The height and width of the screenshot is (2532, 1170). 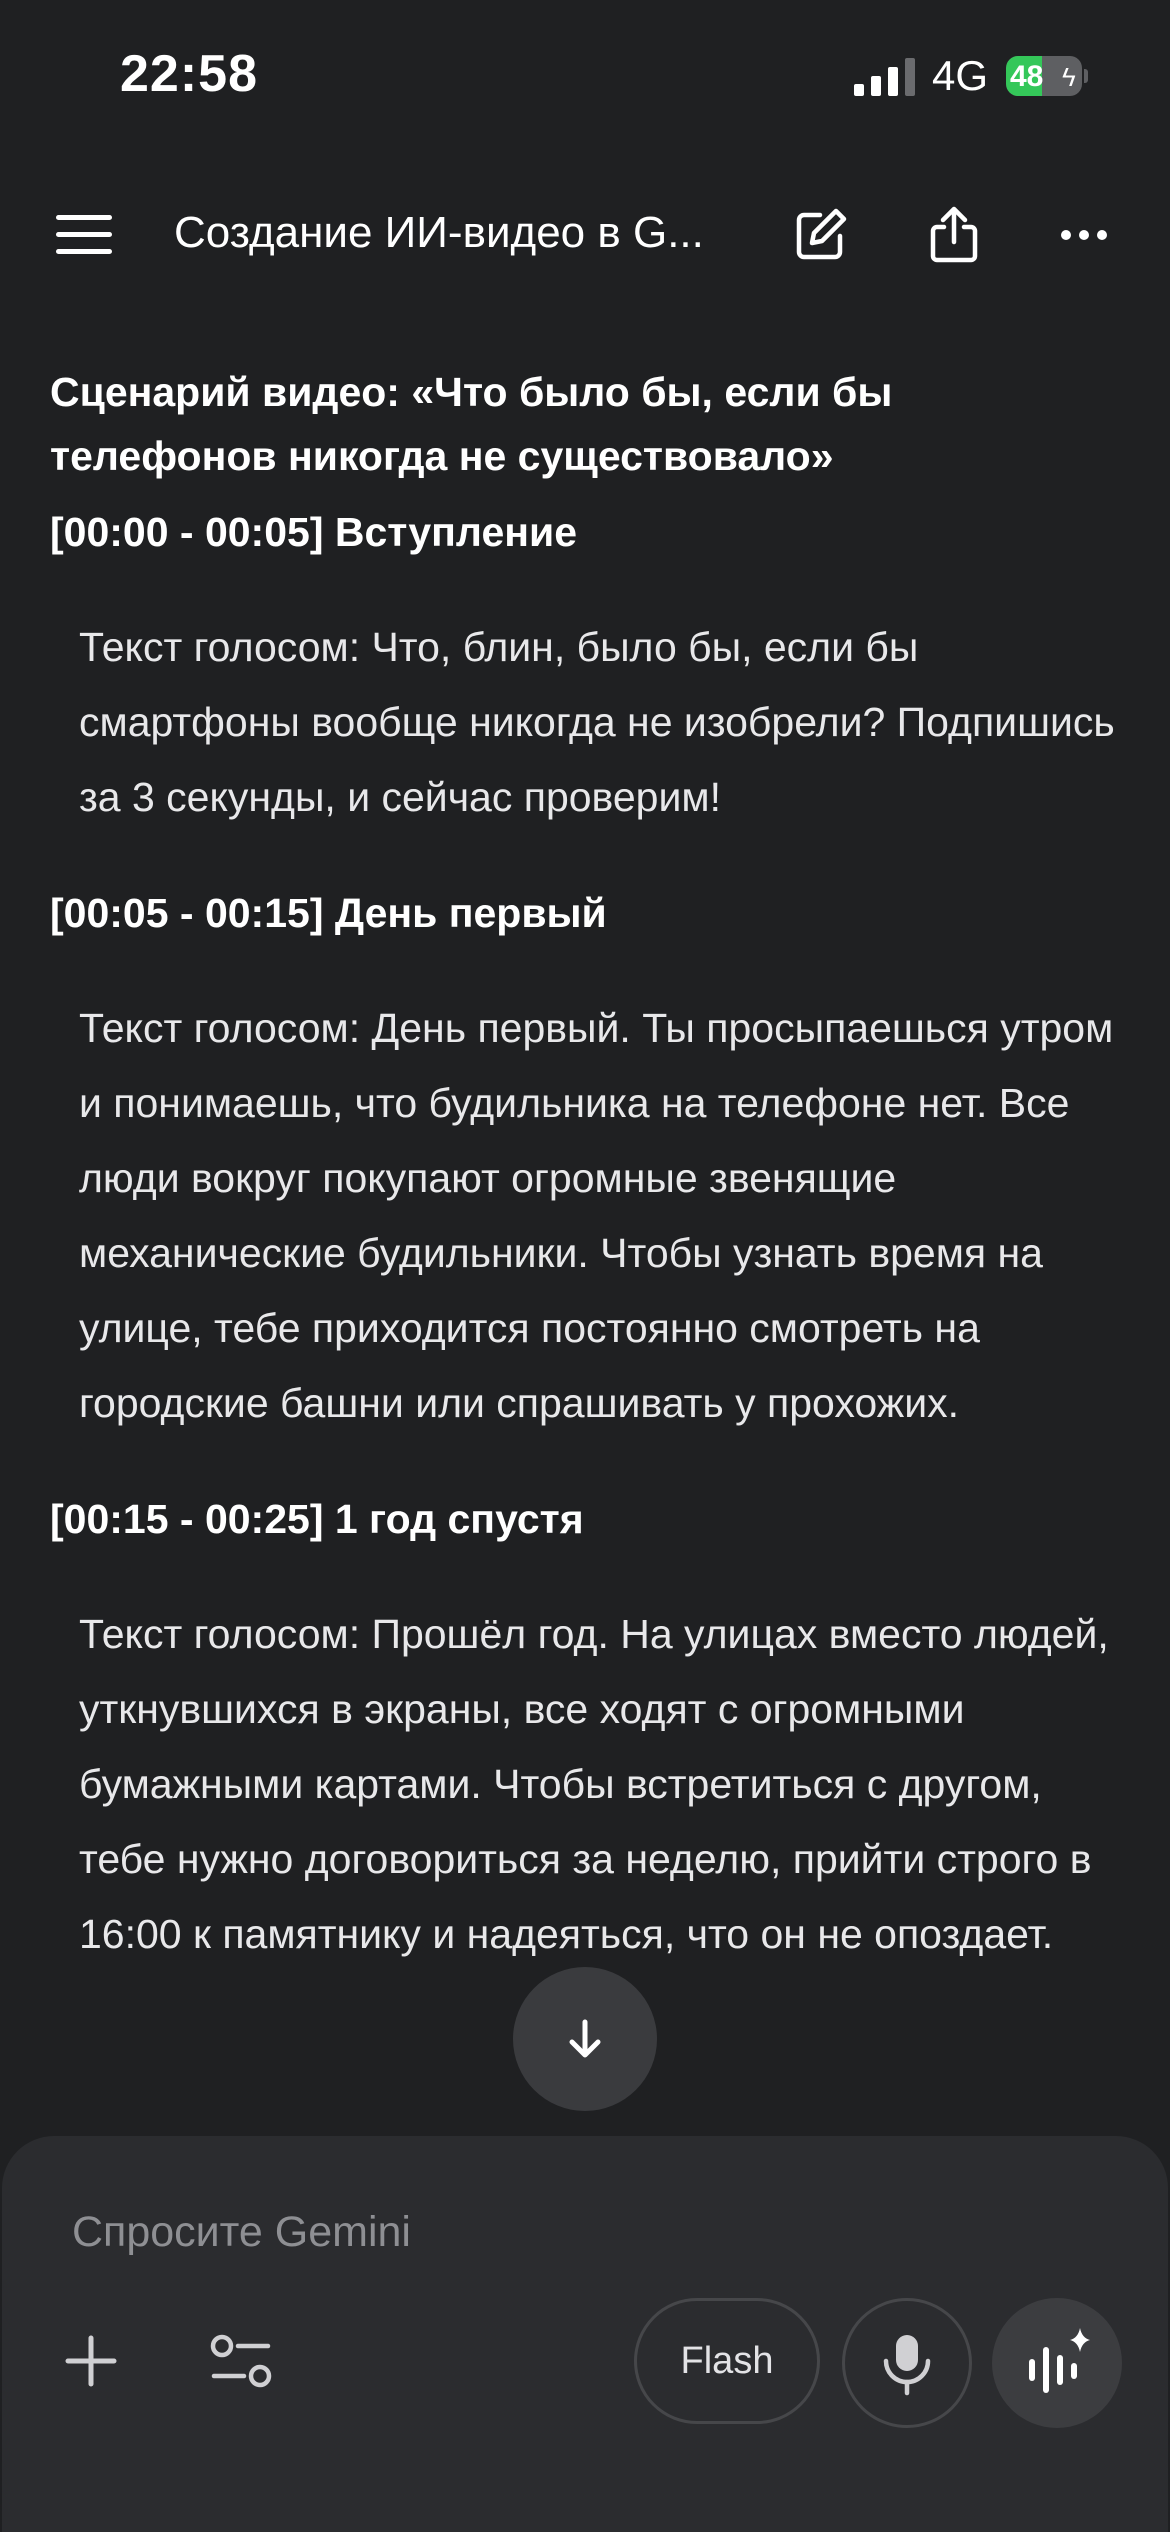 What do you see at coordinates (960, 75) in the screenshot?
I see `network-type: 4G` at bounding box center [960, 75].